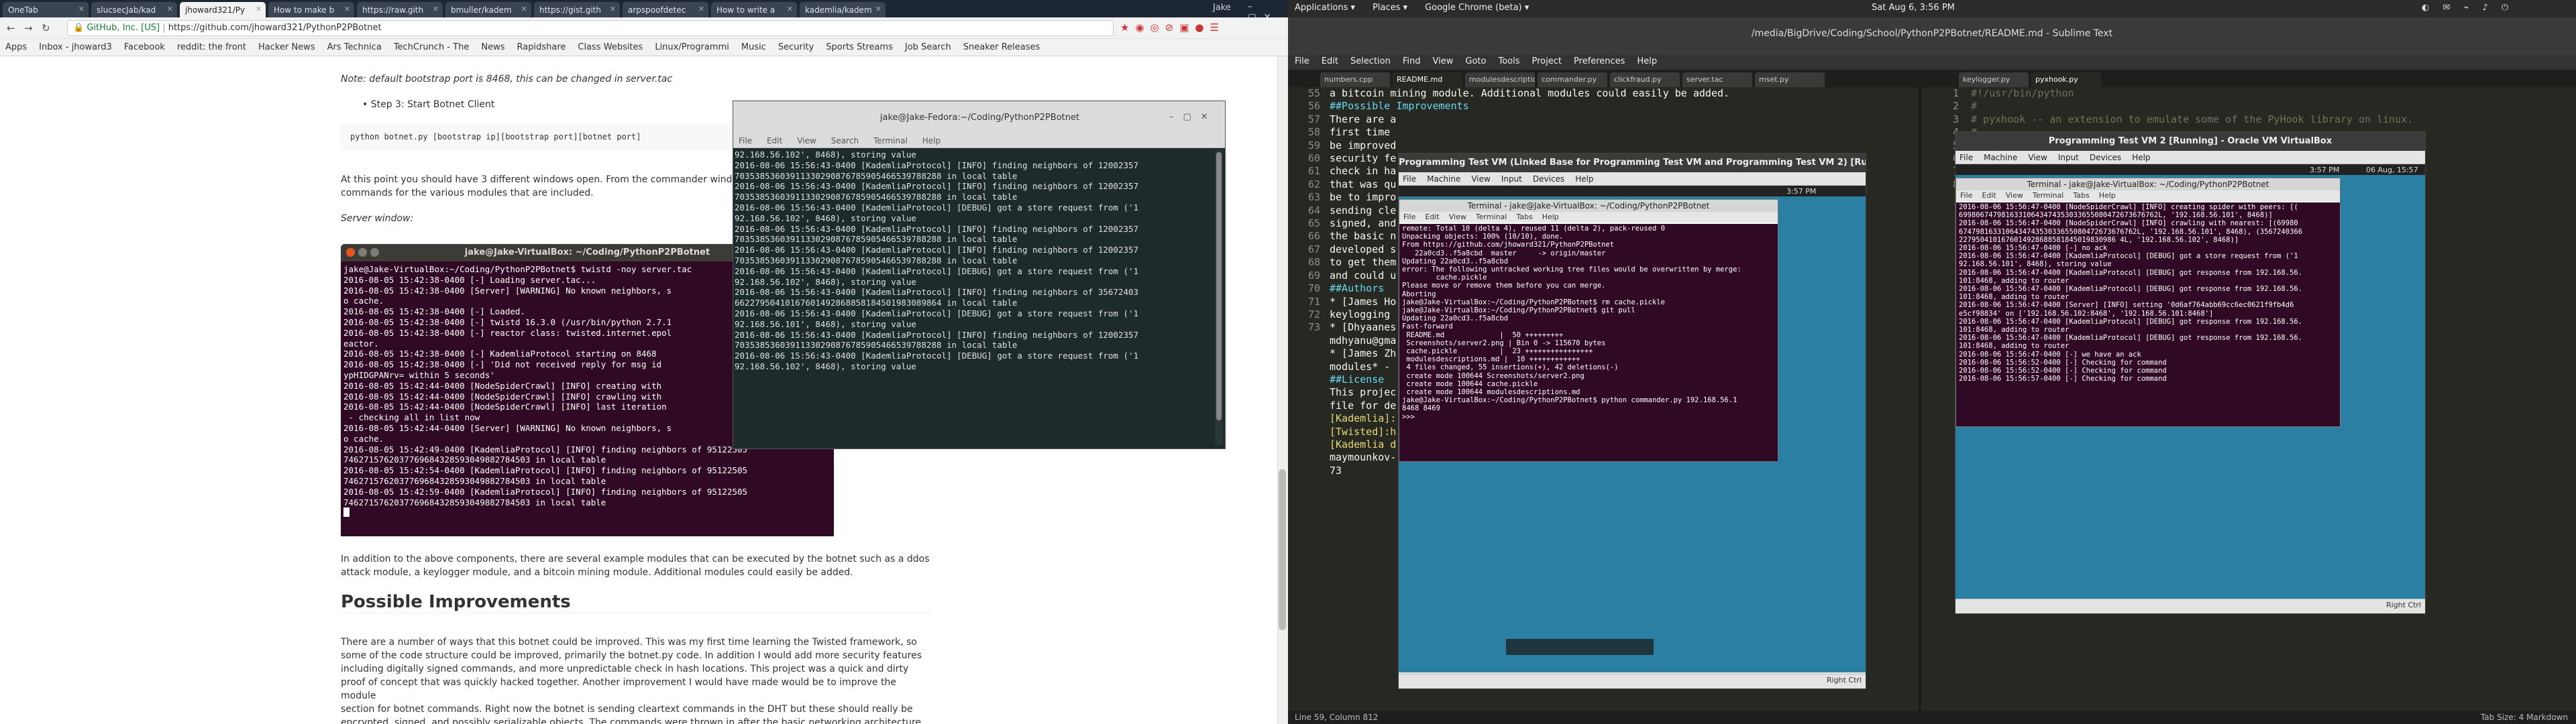 The image size is (2576, 724). Describe the element at coordinates (1325, 8) in the screenshot. I see `panel-menu-item: Applications ▾` at that location.